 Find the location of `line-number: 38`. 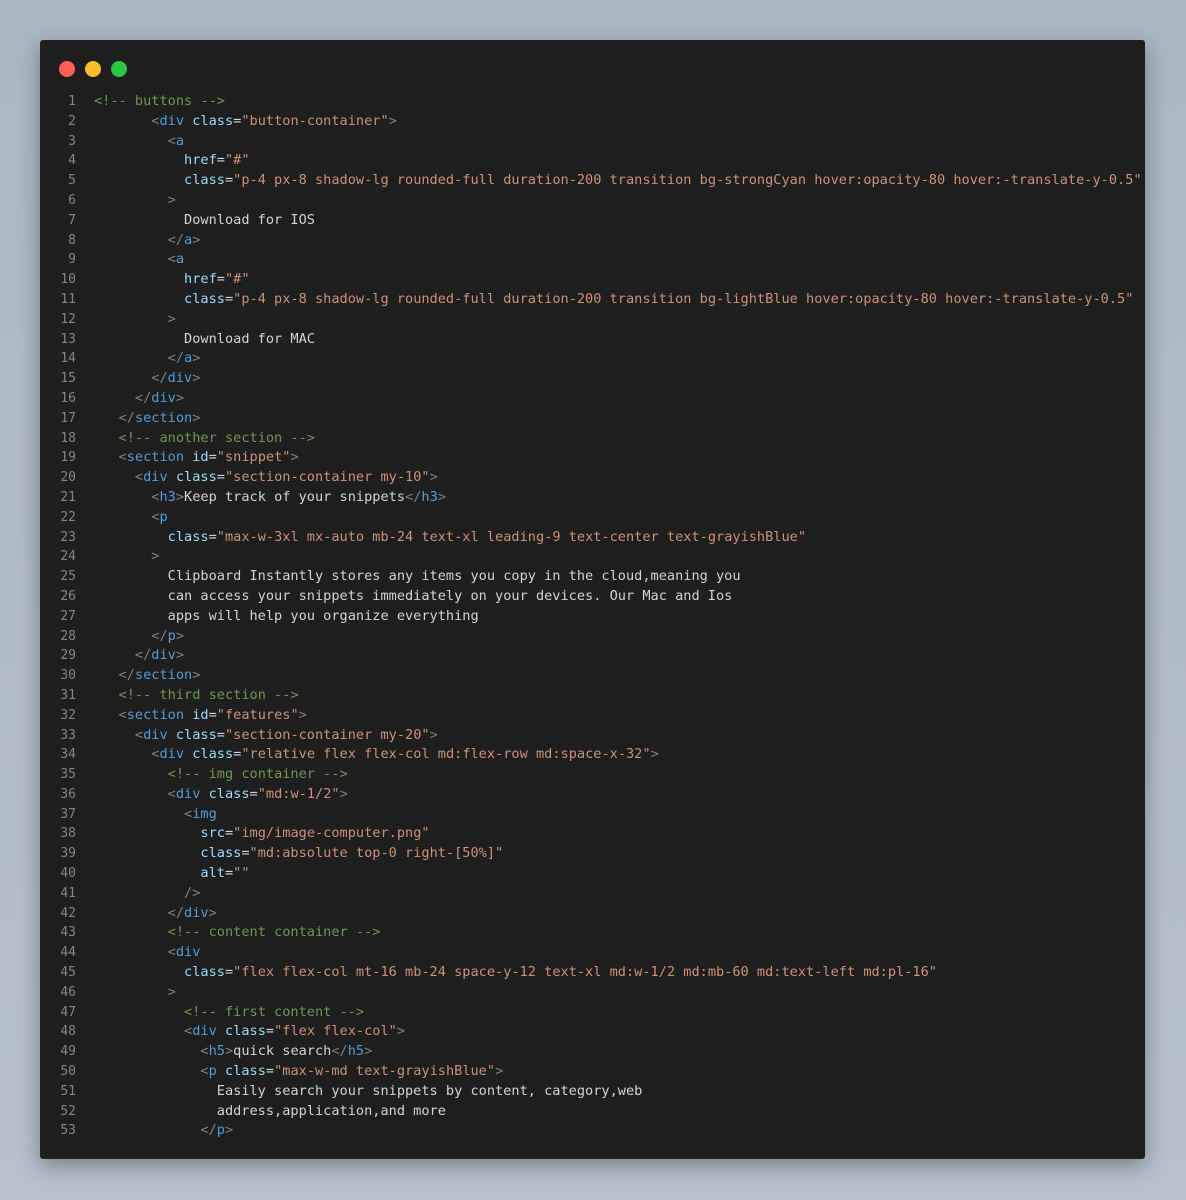

line-number: 38 is located at coordinates (68, 834).